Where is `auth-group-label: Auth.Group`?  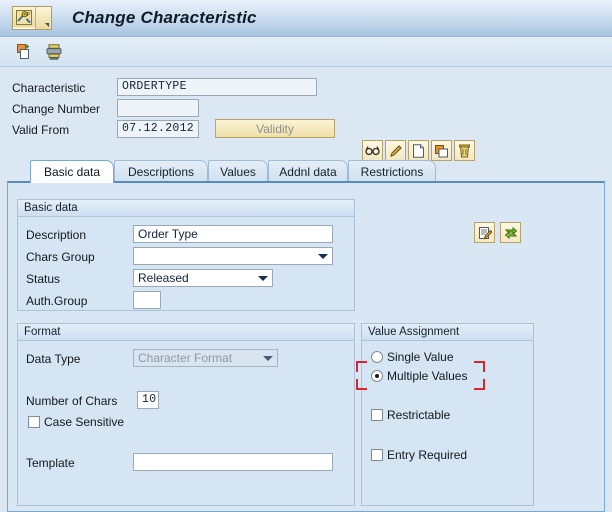
auth-group-label: Auth.Group is located at coordinates (57, 301).